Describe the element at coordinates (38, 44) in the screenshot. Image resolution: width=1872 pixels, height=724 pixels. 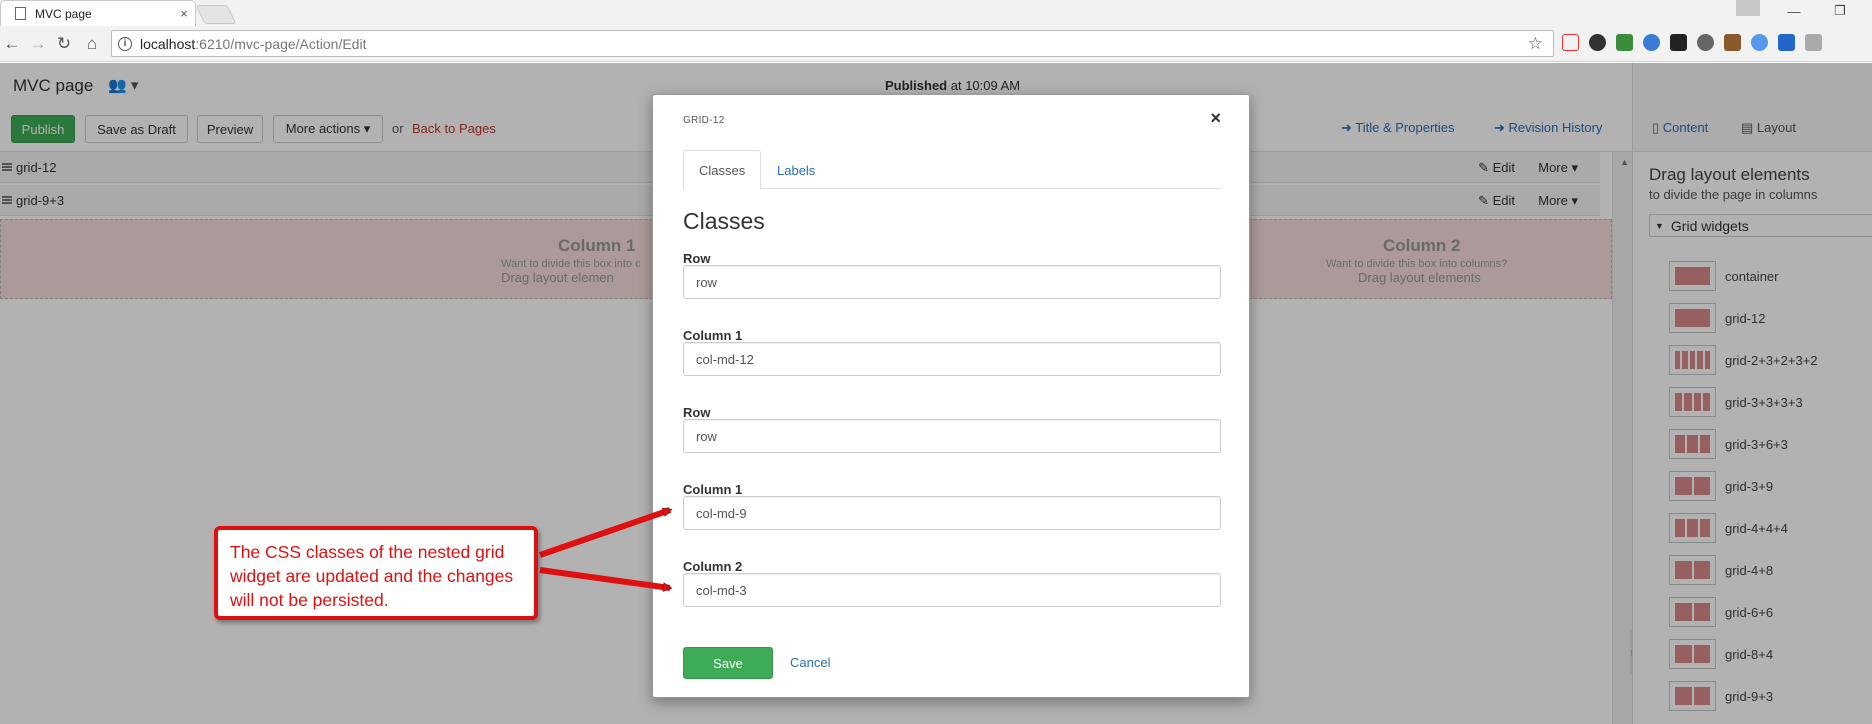
I see `forward-arrow-icon: →` at that location.